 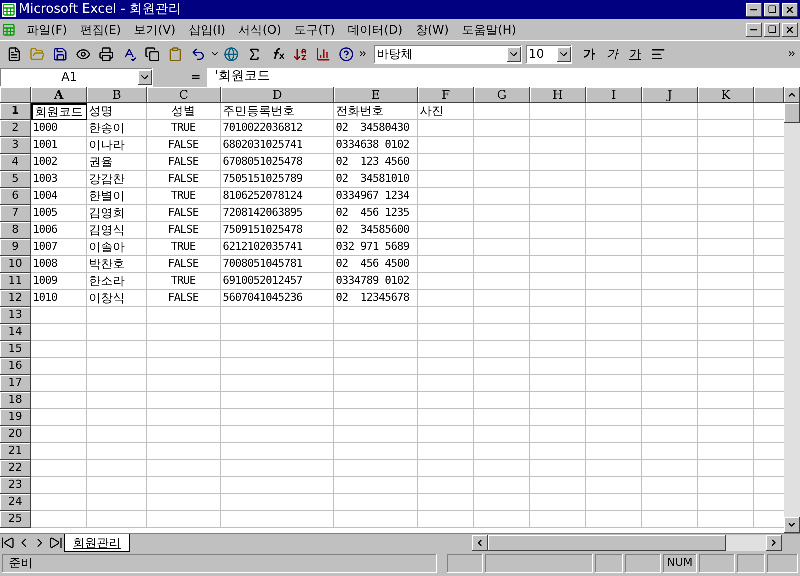 What do you see at coordinates (277, 179) in the screenshot?
I see `grid-cell: 7505151025789` at bounding box center [277, 179].